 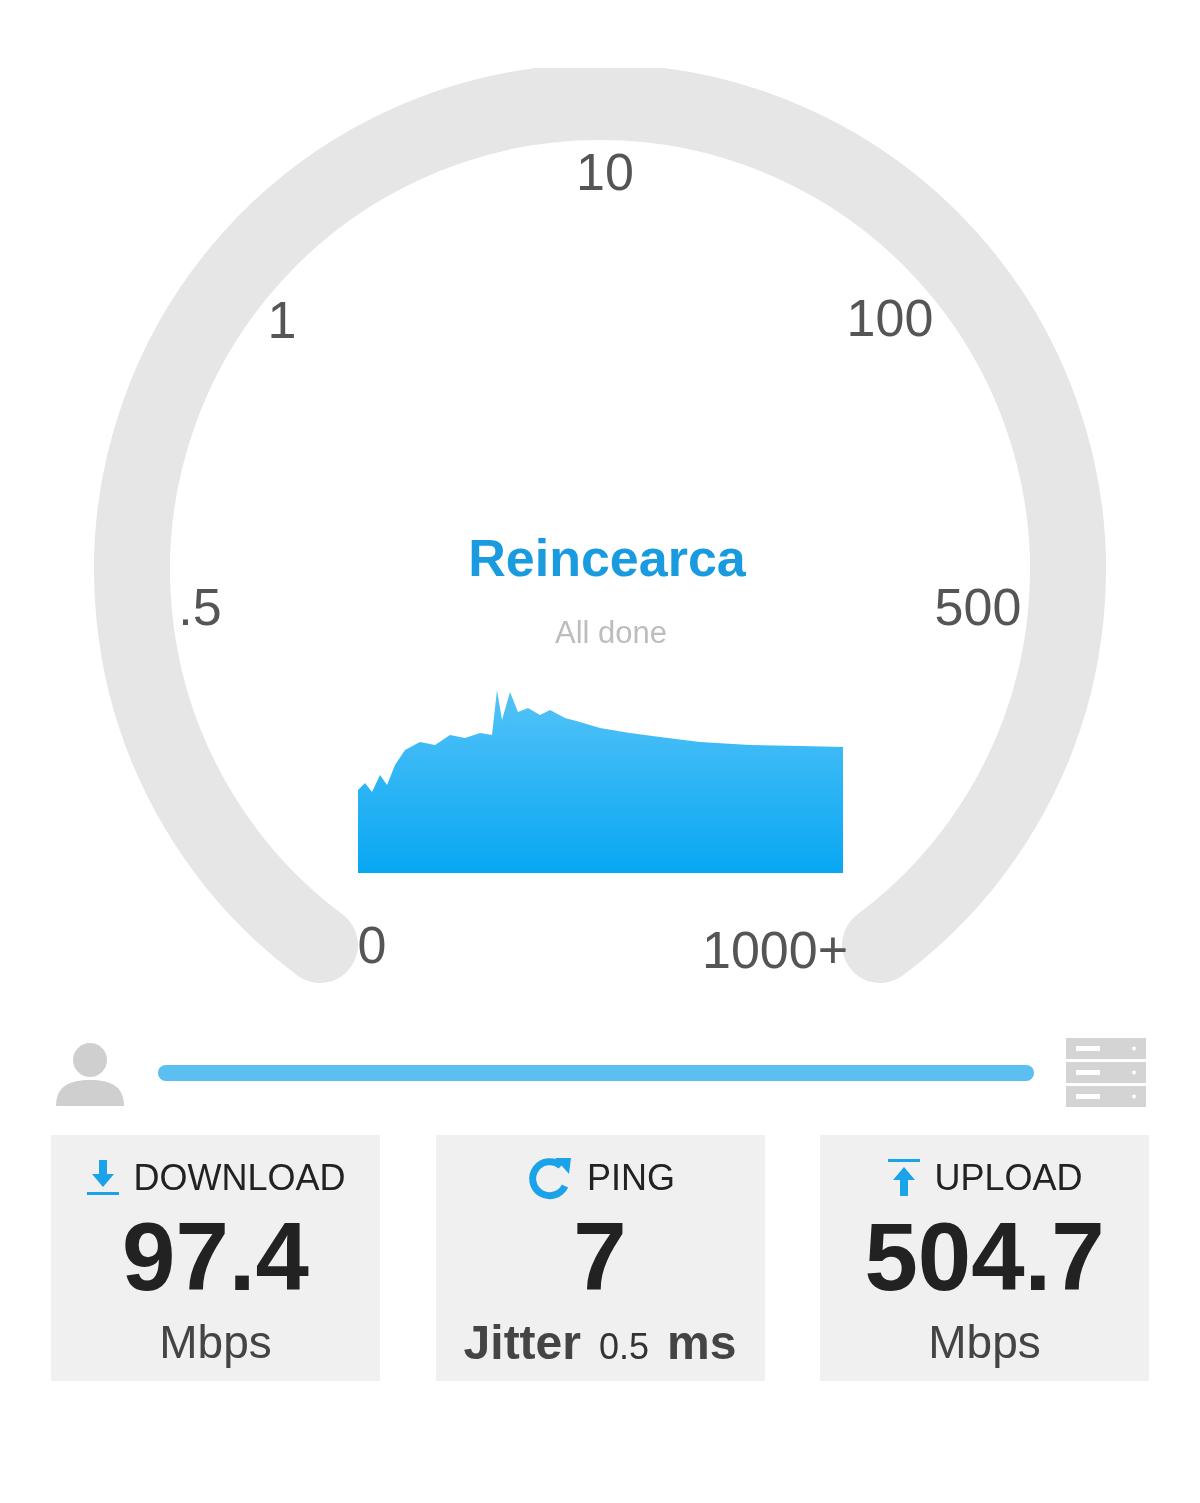 I want to click on gauge-tick-label: .5, so click(x=200, y=607).